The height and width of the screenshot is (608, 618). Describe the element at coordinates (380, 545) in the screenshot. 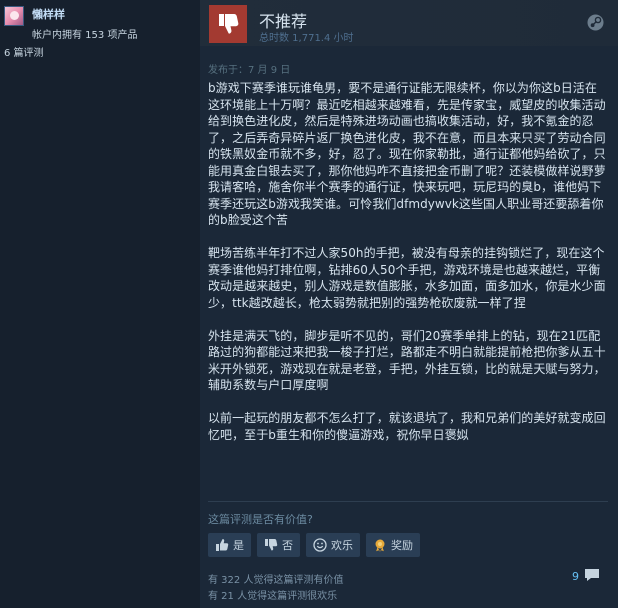

I see `award-icon` at that location.